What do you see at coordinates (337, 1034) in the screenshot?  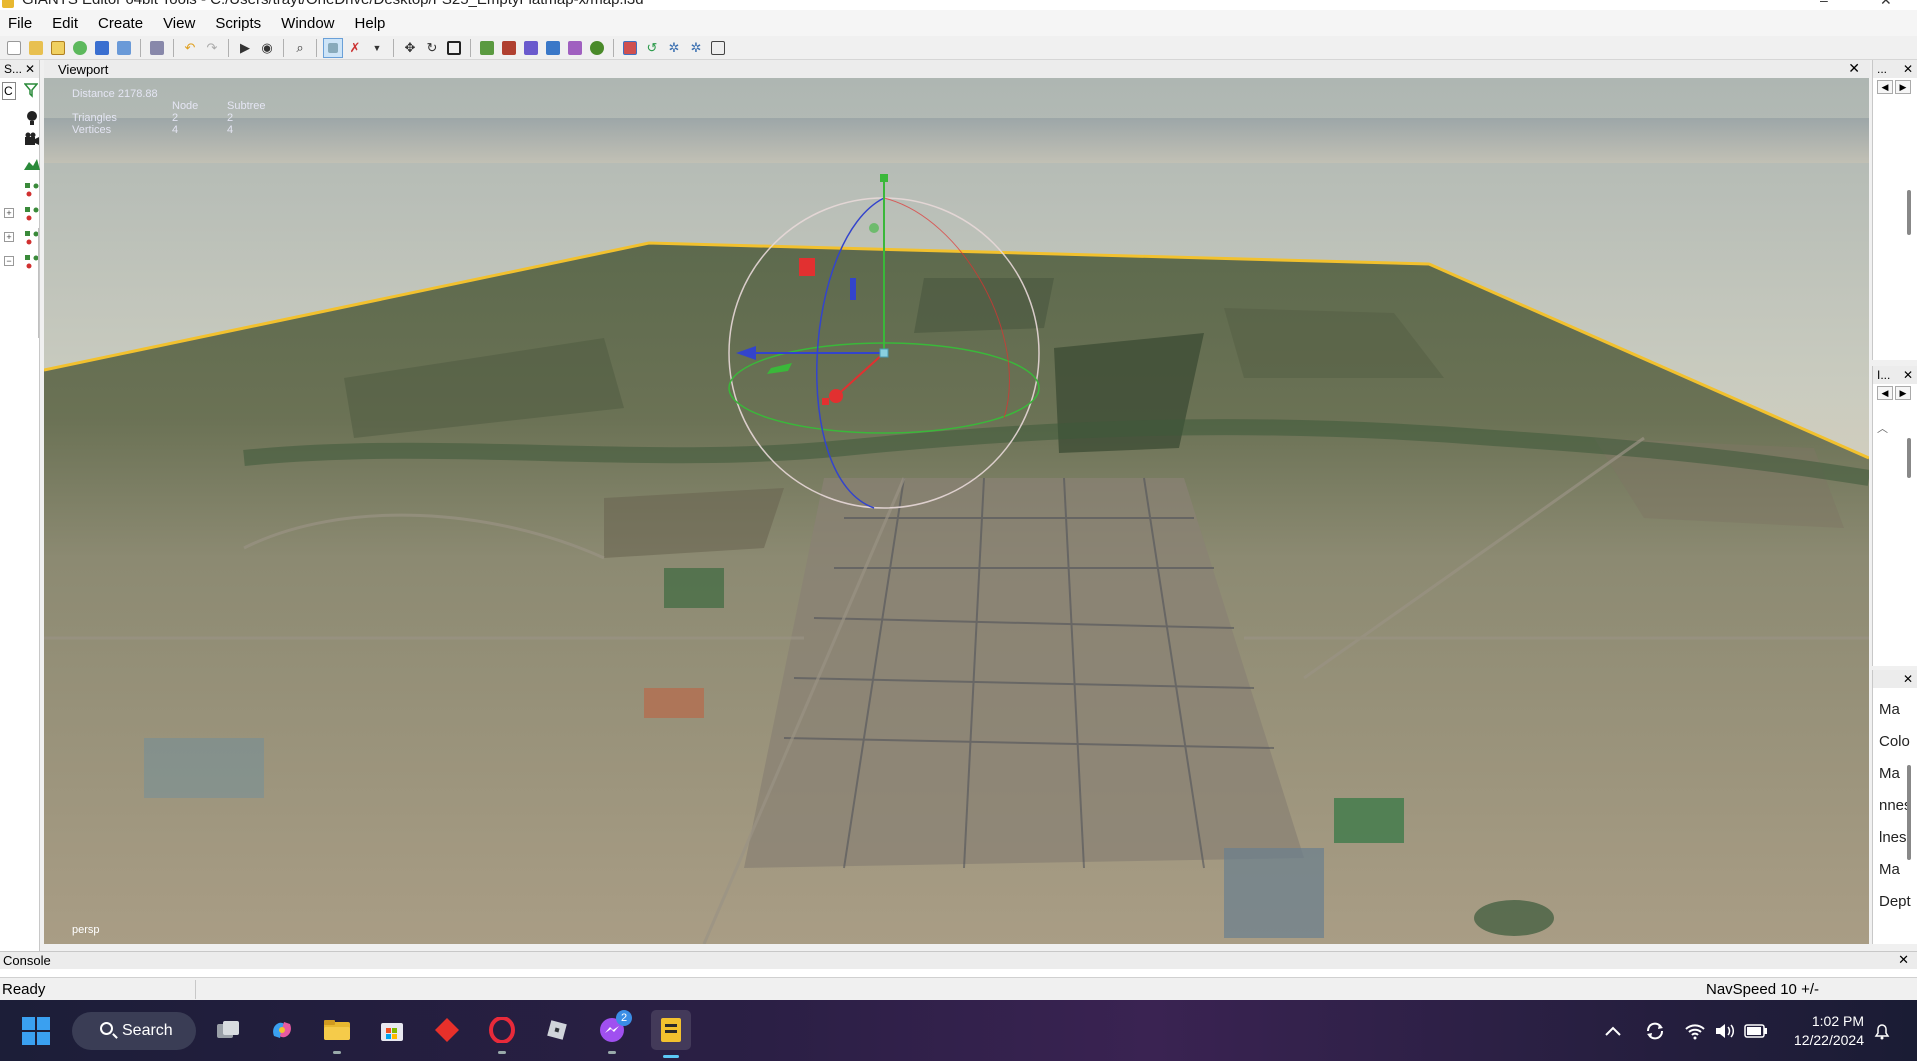 I see `file-explorer-icon` at bounding box center [337, 1034].